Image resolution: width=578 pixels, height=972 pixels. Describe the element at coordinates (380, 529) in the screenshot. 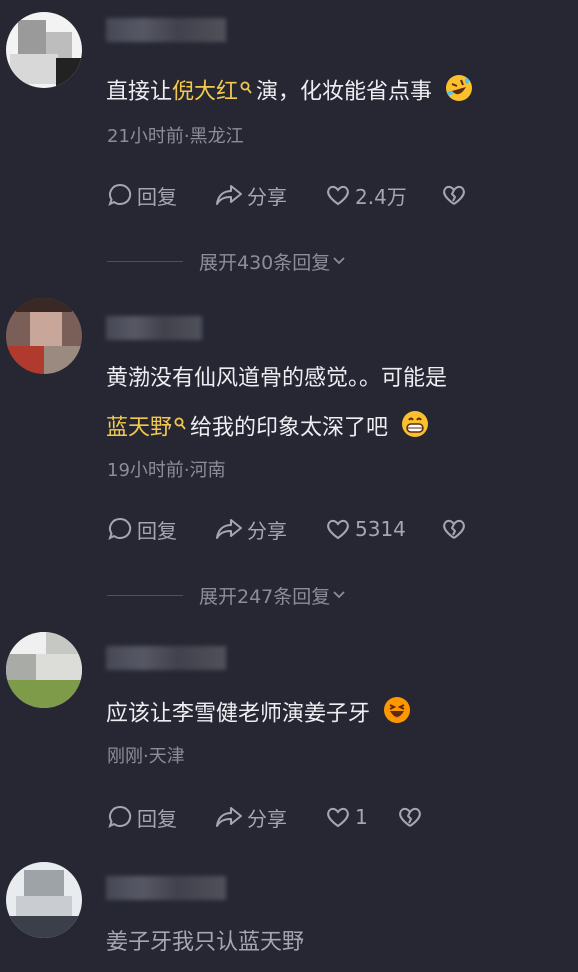

I see `like-count: 5314` at that location.